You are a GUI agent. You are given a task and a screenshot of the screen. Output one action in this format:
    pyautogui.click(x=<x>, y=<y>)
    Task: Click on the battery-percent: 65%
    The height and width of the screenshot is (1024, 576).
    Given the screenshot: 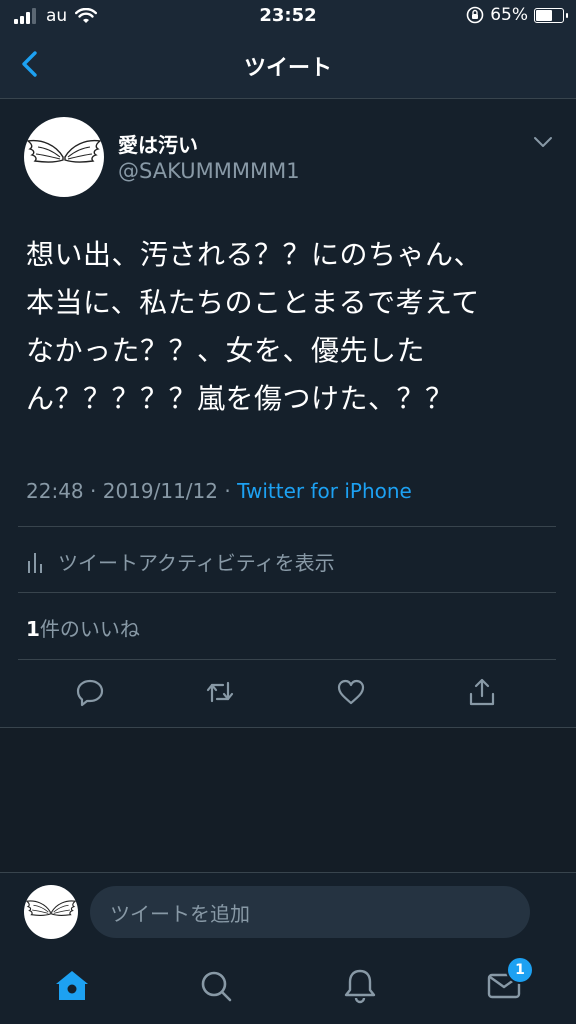 What is the action you would take?
    pyautogui.click(x=509, y=15)
    